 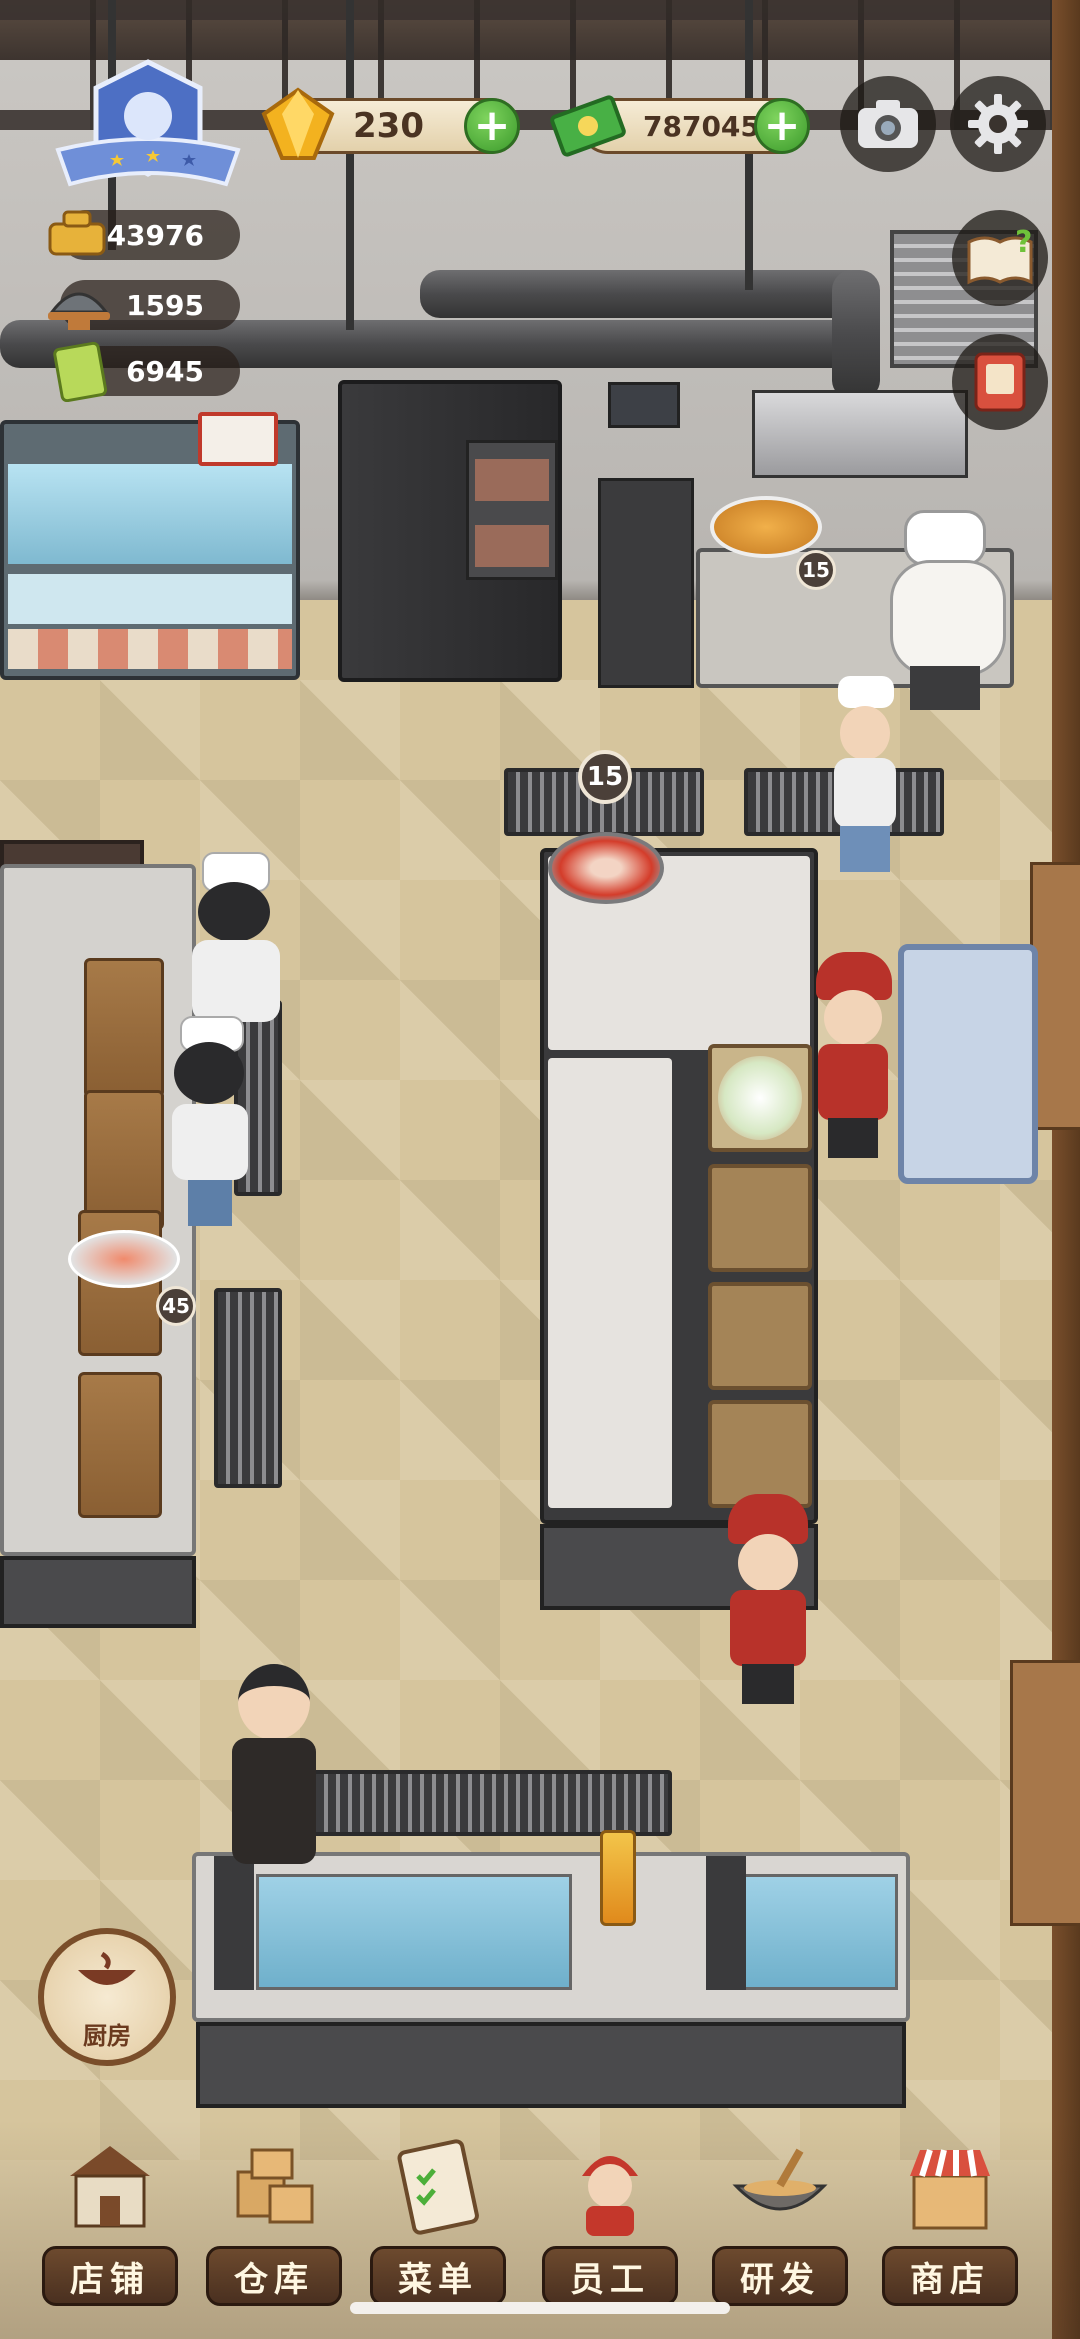 I want to click on staff-icon, so click(x=610, y=2186).